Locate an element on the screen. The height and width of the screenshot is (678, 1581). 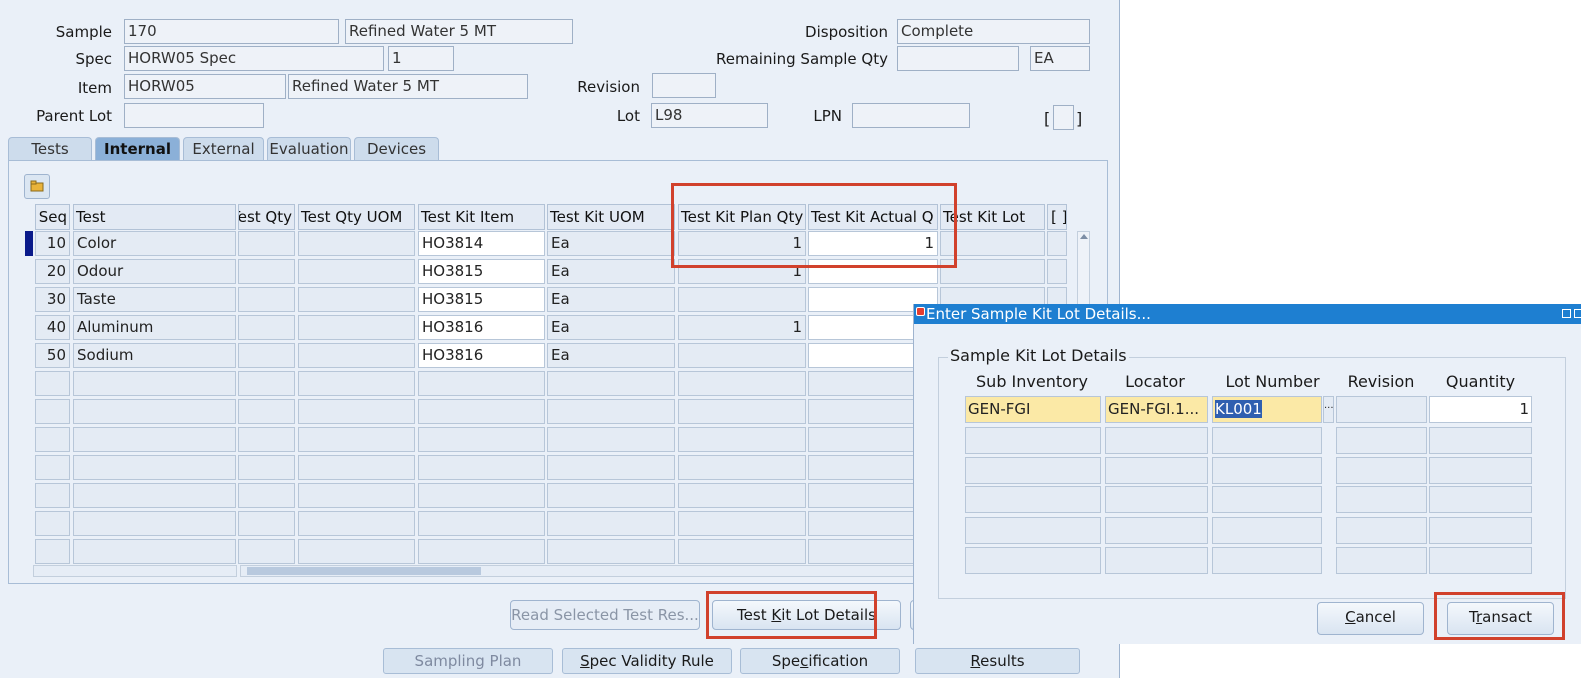
results-button: Results is located at coordinates (997, 661).